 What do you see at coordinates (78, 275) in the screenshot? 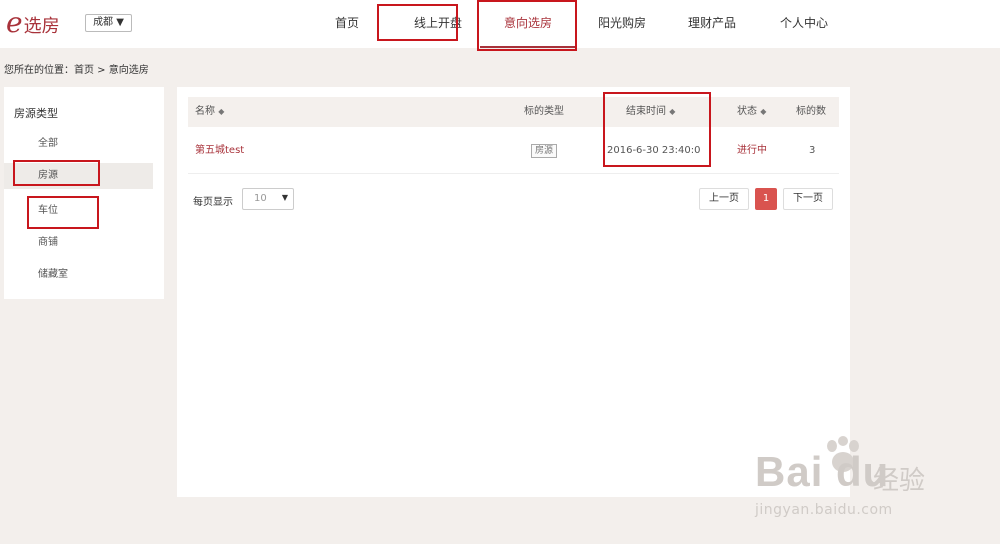
I see `sidebar-item-storage: 储藏室` at bounding box center [78, 275].